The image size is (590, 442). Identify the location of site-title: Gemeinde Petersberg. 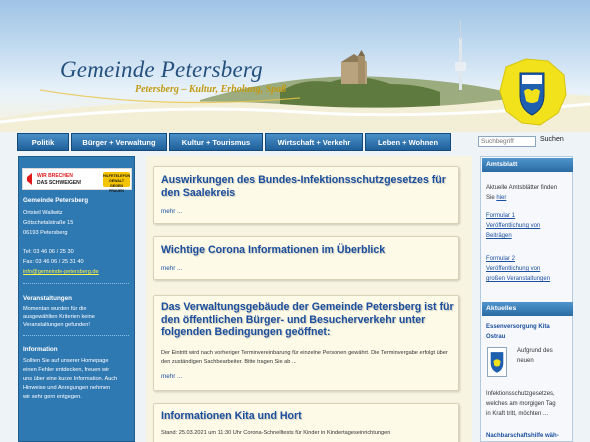
(161, 70).